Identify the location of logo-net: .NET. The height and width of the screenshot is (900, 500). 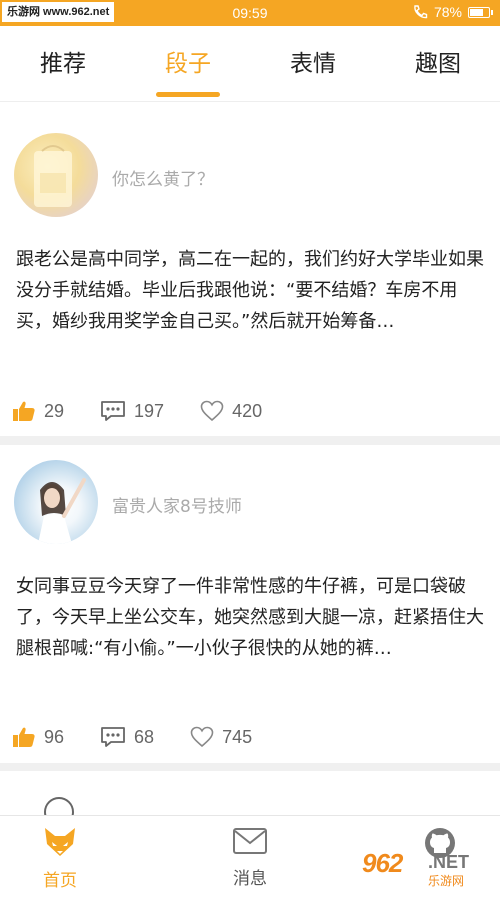
(449, 862).